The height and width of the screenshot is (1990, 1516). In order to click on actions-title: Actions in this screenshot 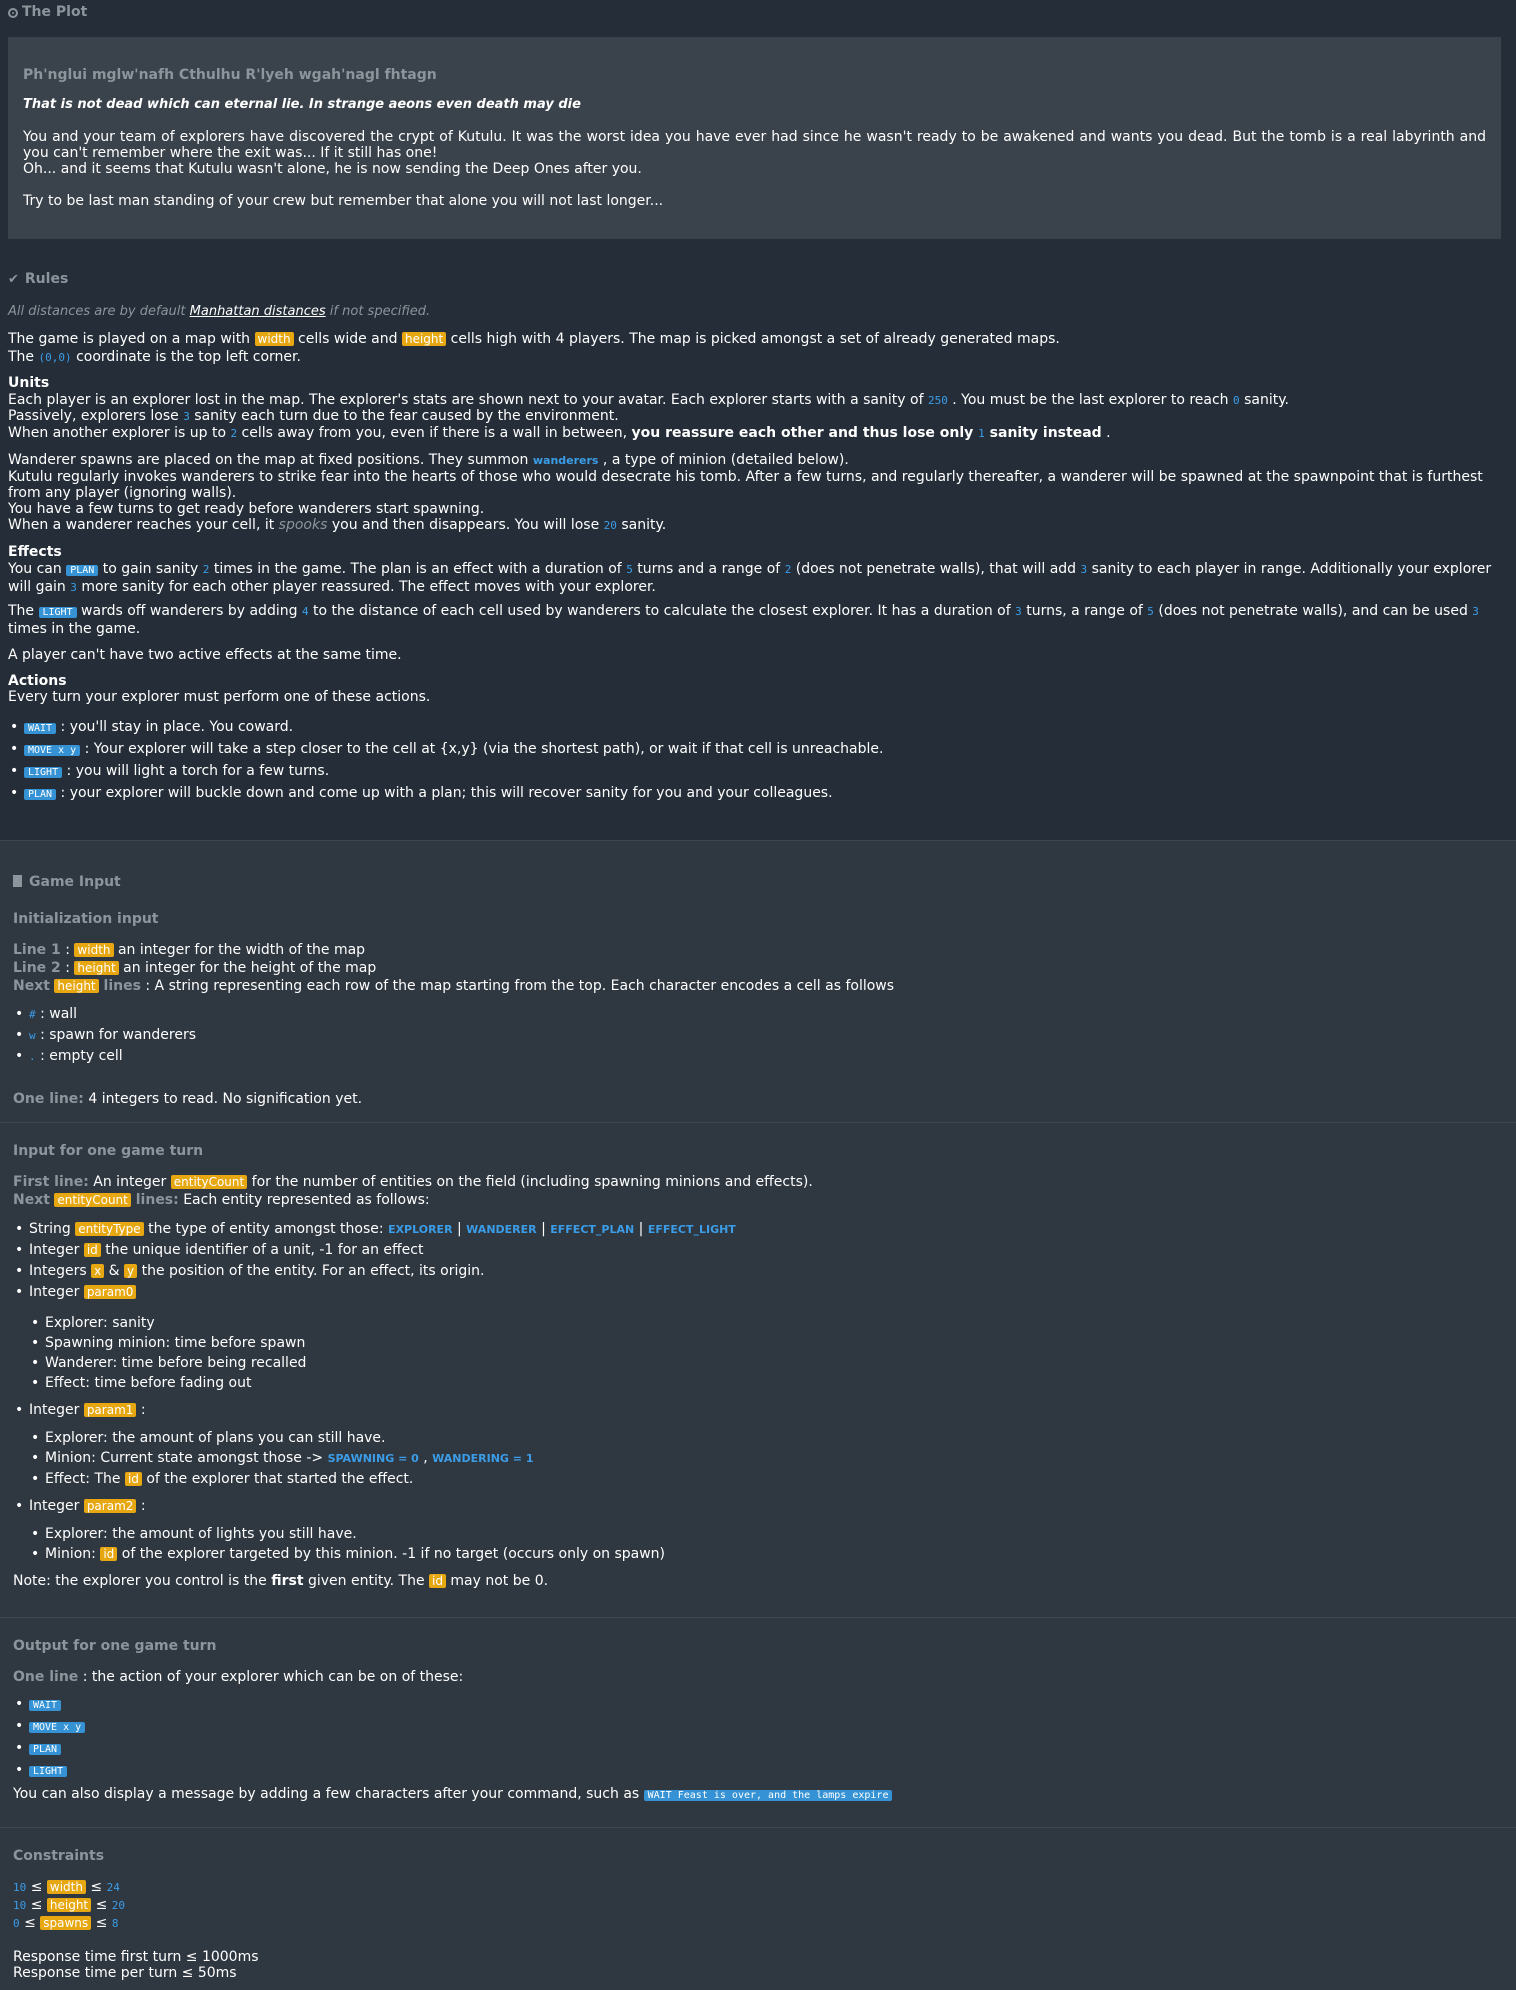, I will do `click(37, 681)`.